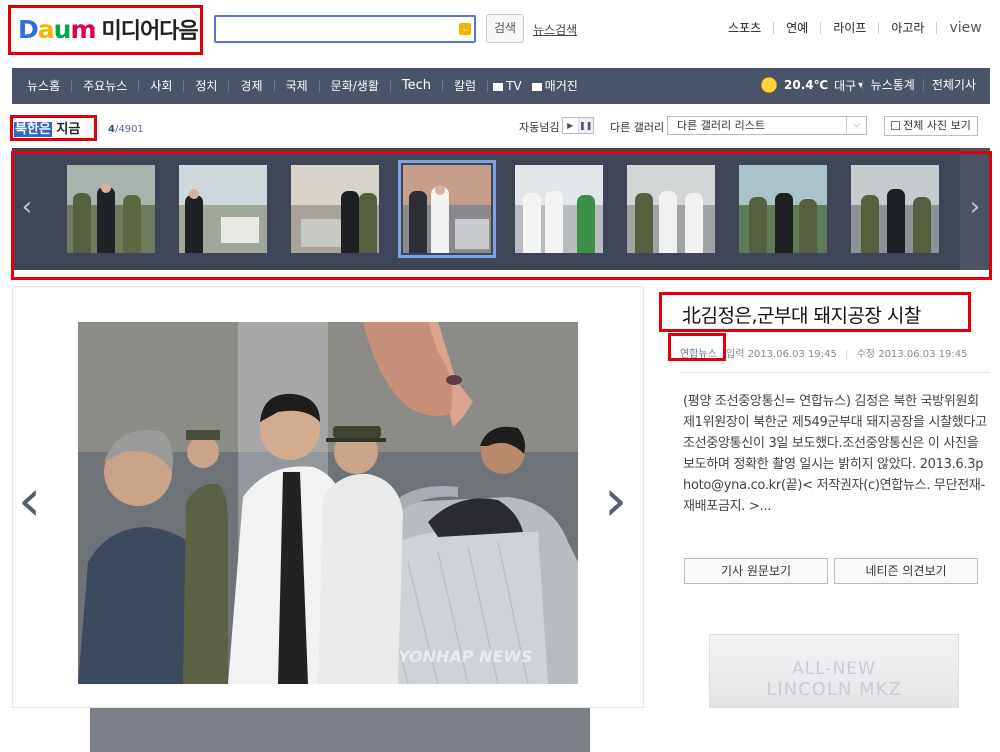 Image resolution: width=1000 pixels, height=752 pixels. What do you see at coordinates (44, 86) in the screenshot?
I see `nav-news-home: 뉴스홈` at bounding box center [44, 86].